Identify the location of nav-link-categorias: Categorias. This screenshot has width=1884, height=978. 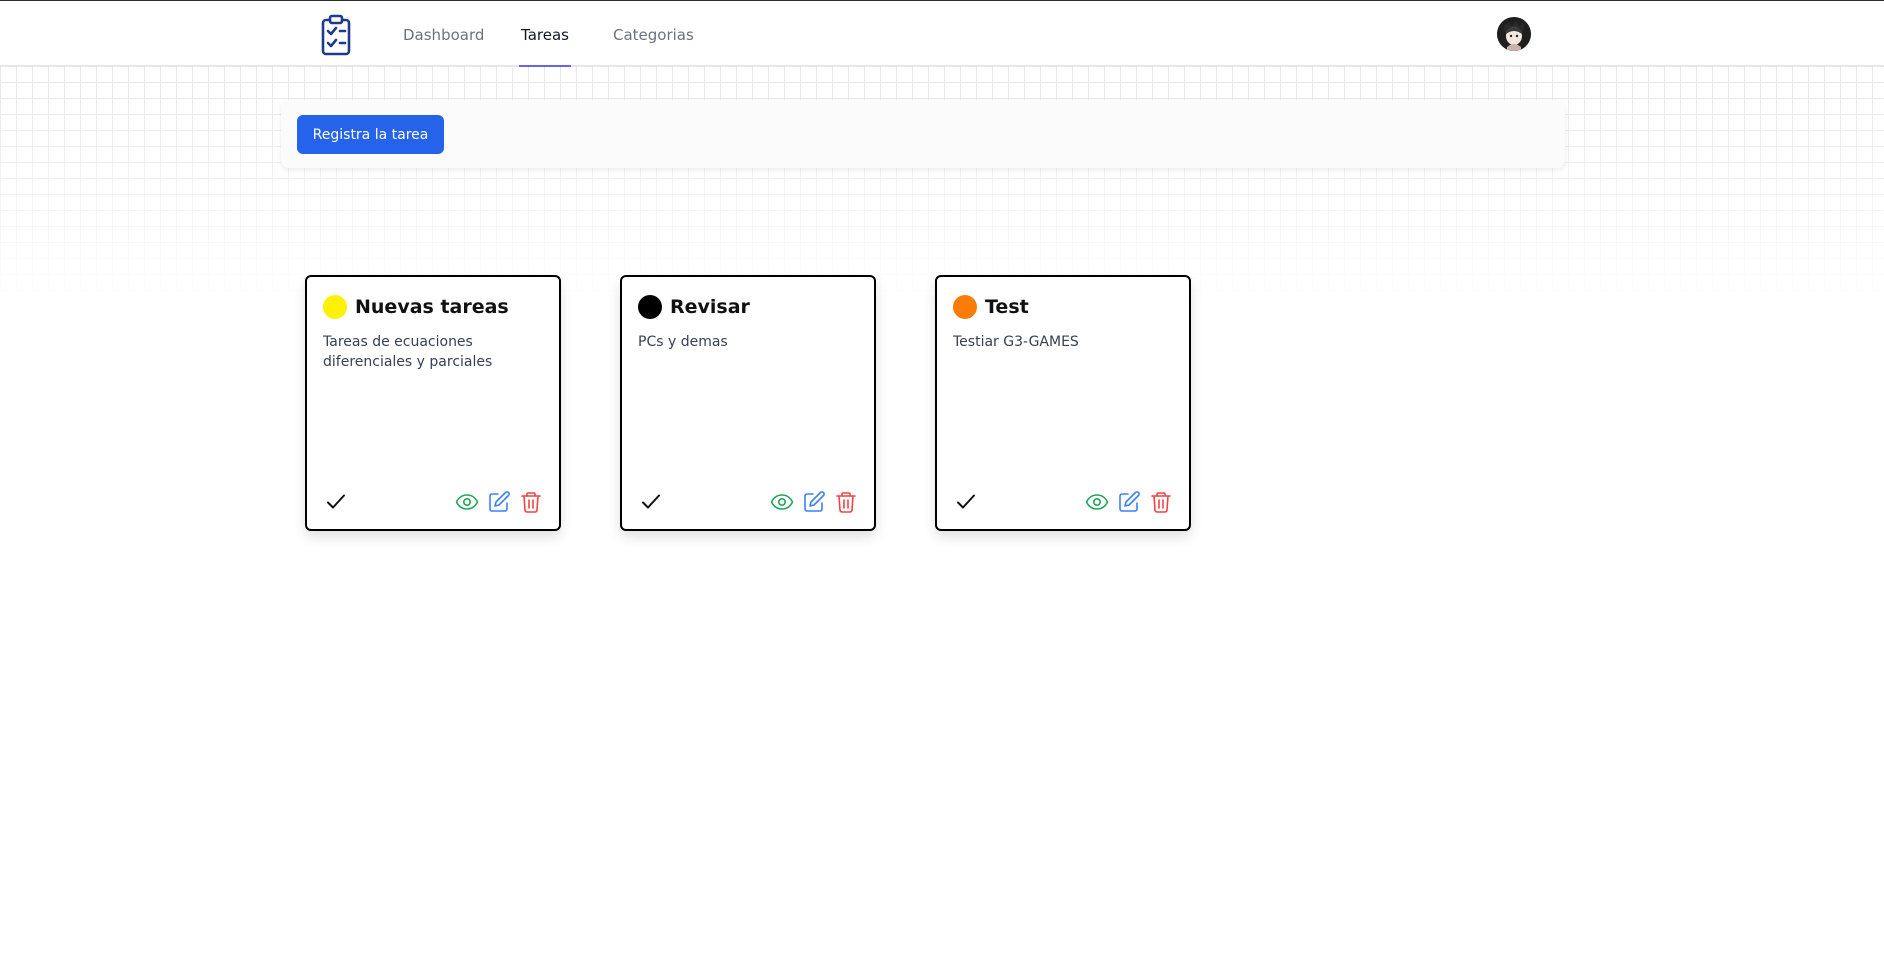
(653, 33).